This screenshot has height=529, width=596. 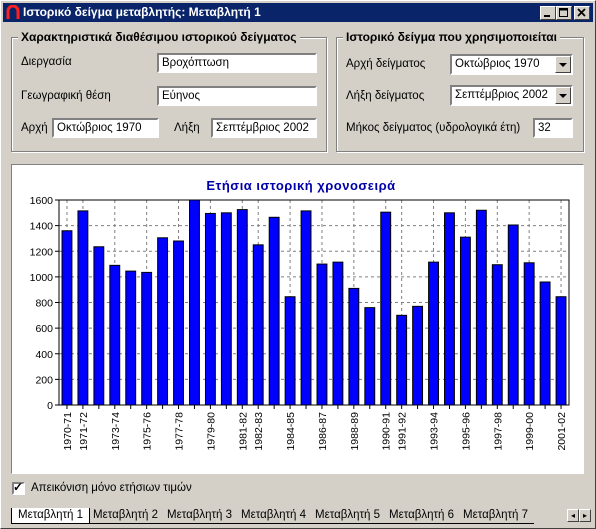 I want to click on x-tick-label: 1981-82, so click(x=243, y=431).